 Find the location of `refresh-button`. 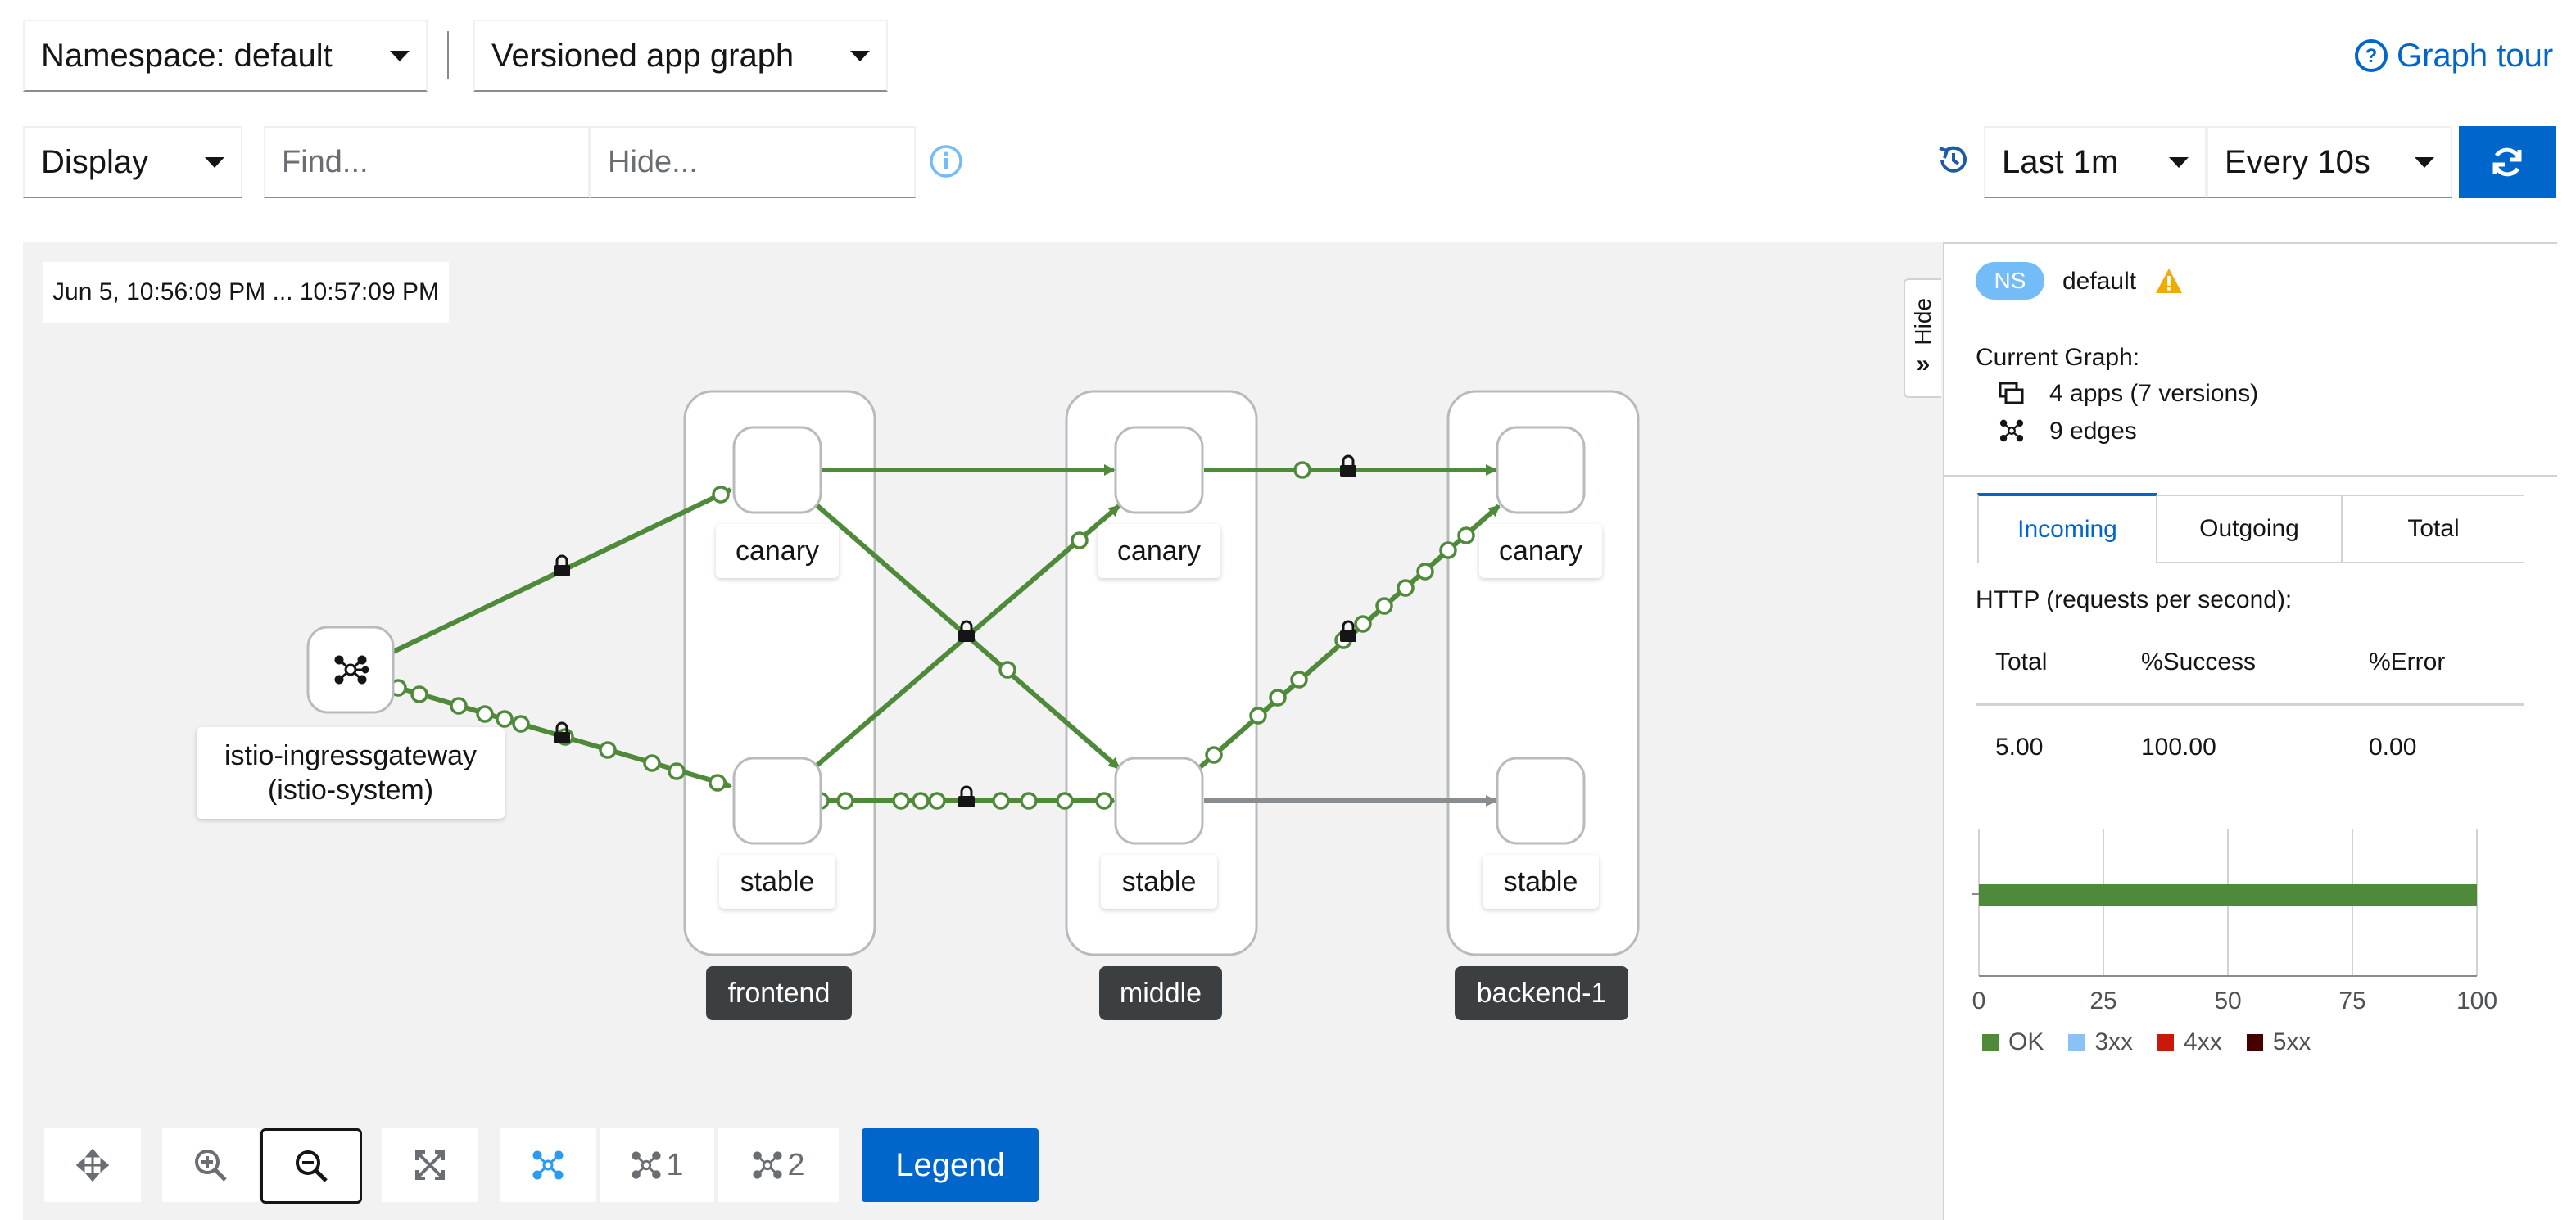

refresh-button is located at coordinates (2507, 162).